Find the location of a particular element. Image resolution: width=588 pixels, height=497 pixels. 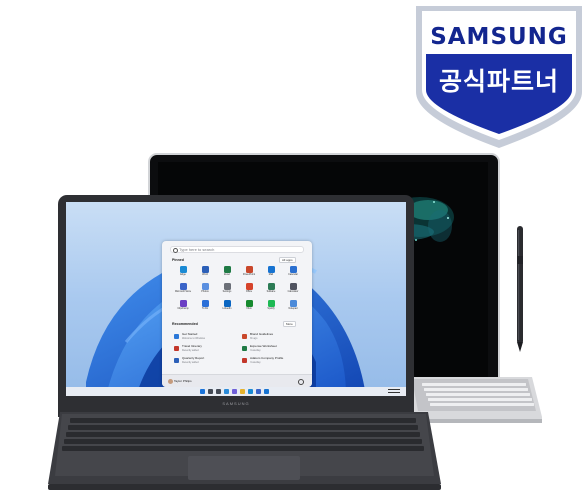

touchpad is located at coordinates (244, 468).